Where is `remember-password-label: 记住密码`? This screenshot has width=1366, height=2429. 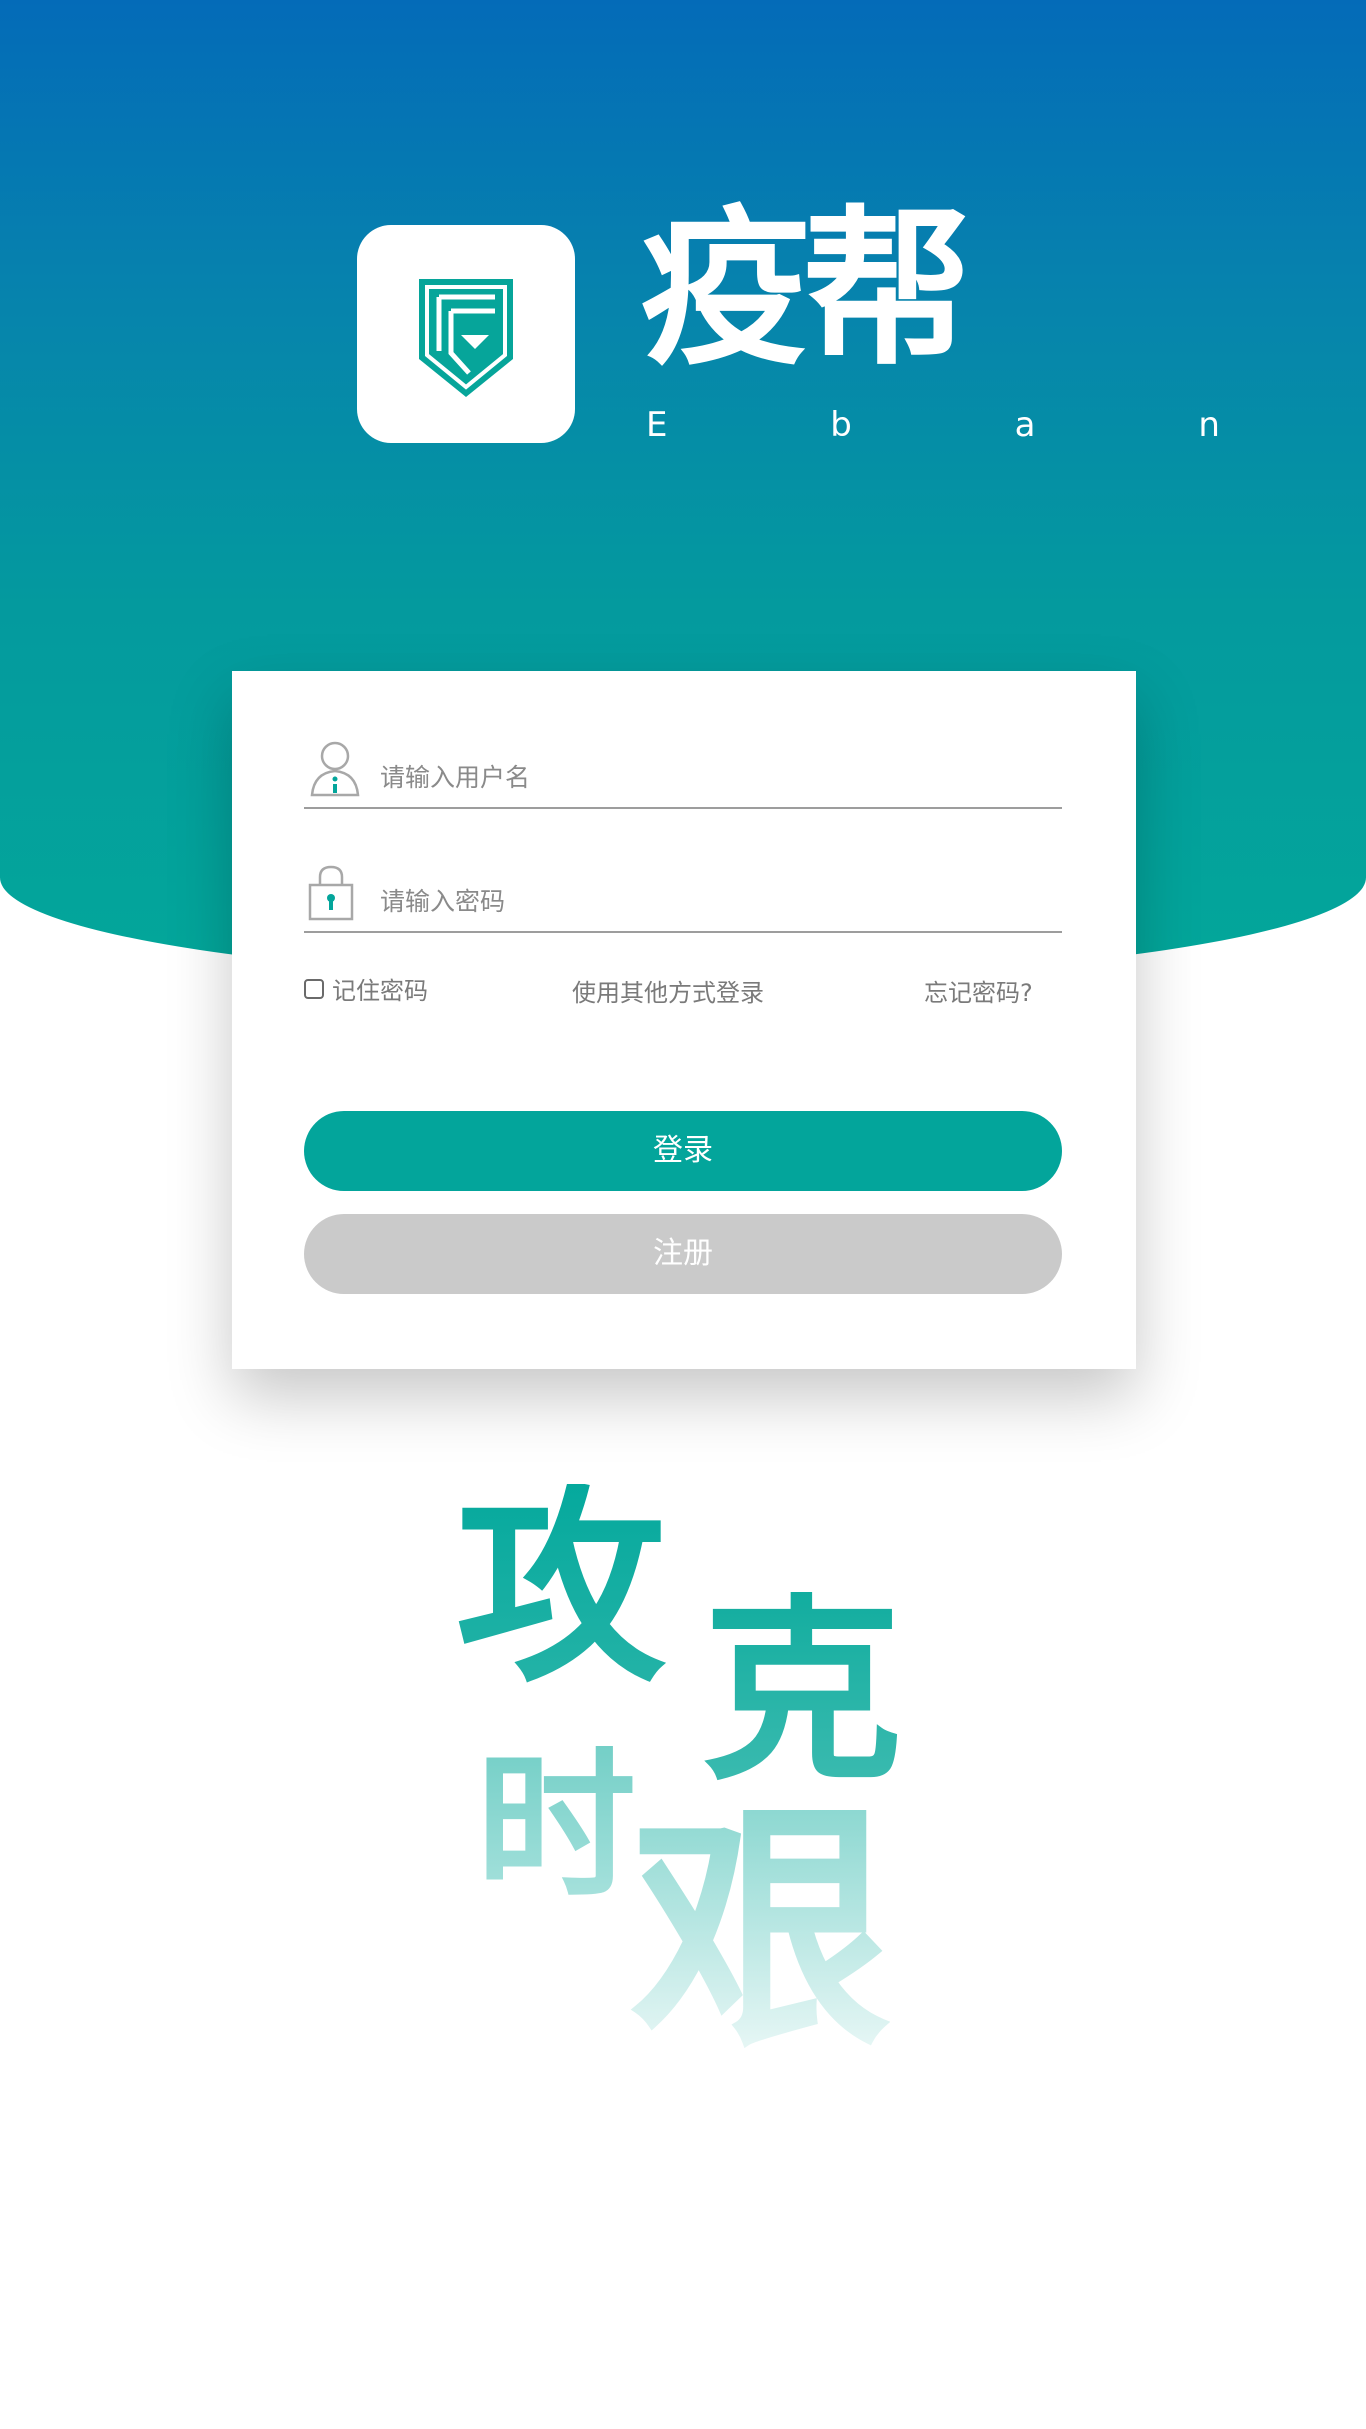
remember-password-label: 记住密码 is located at coordinates (380, 991).